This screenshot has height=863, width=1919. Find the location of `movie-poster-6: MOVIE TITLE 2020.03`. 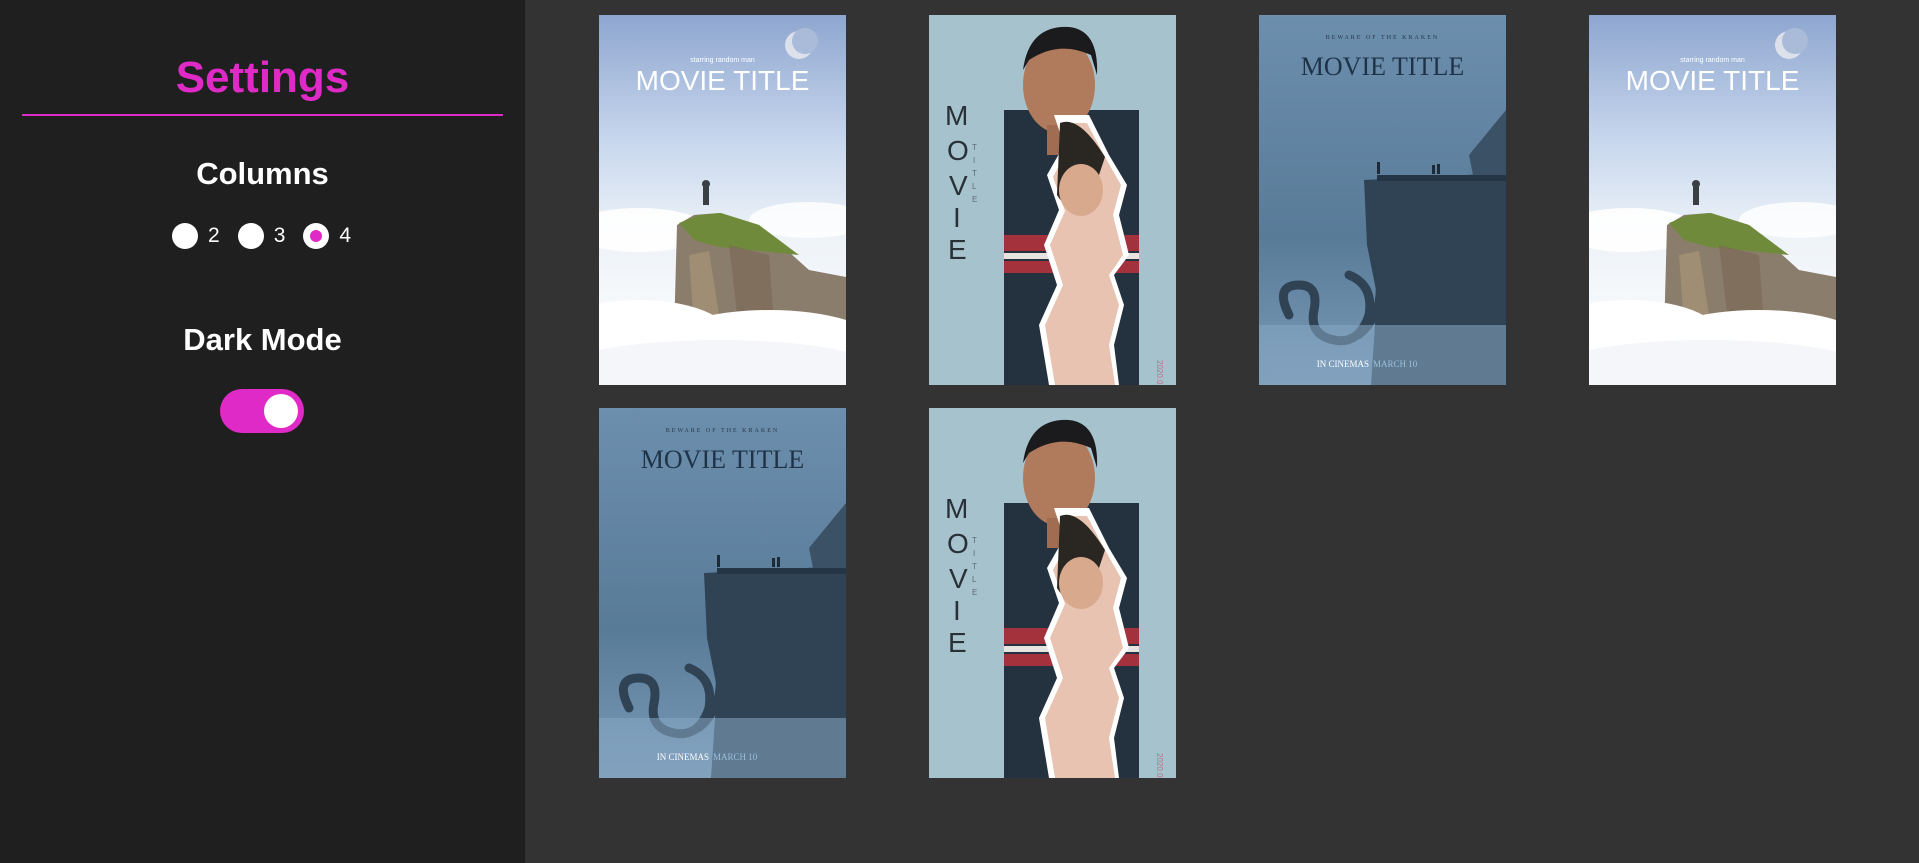

movie-poster-6: MOVIE TITLE 2020.03 is located at coordinates (1052, 593).